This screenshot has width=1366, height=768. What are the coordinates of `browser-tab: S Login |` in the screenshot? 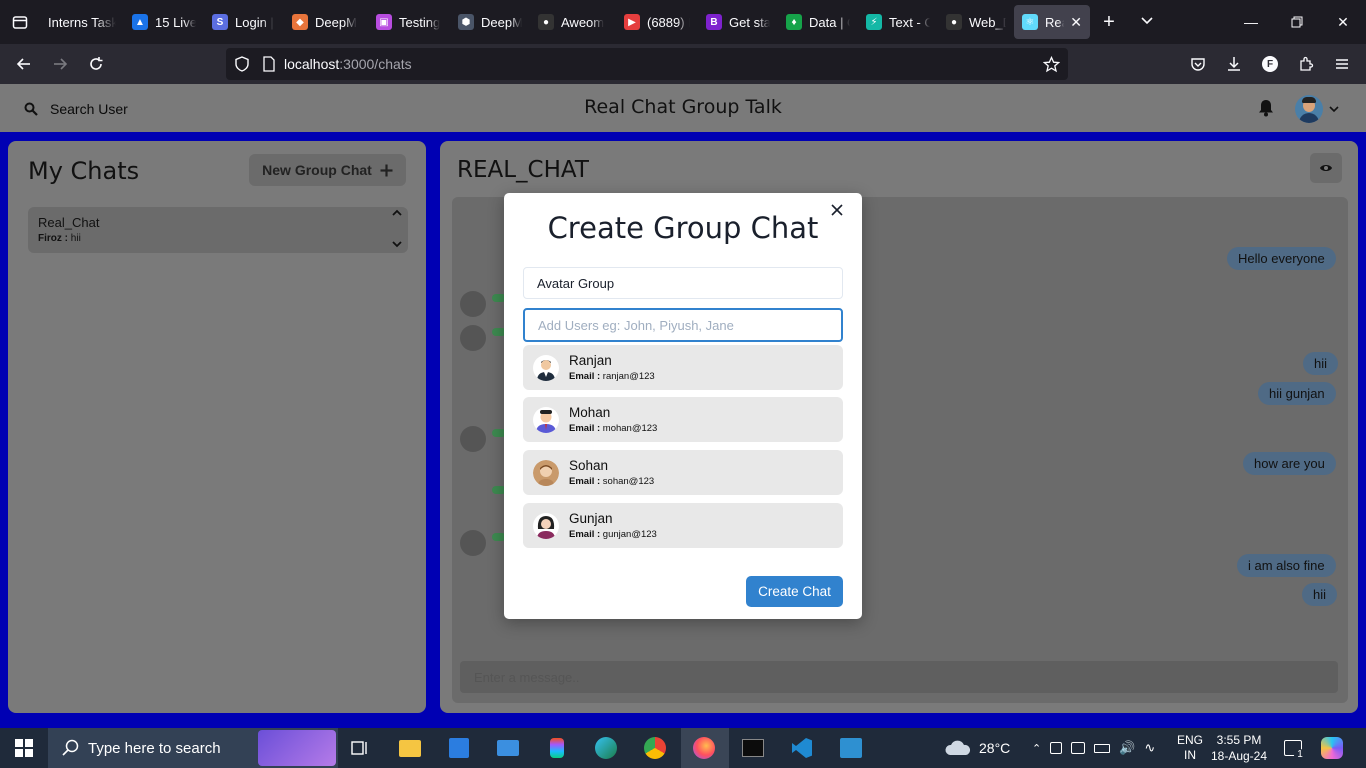 It's located at (244, 22).